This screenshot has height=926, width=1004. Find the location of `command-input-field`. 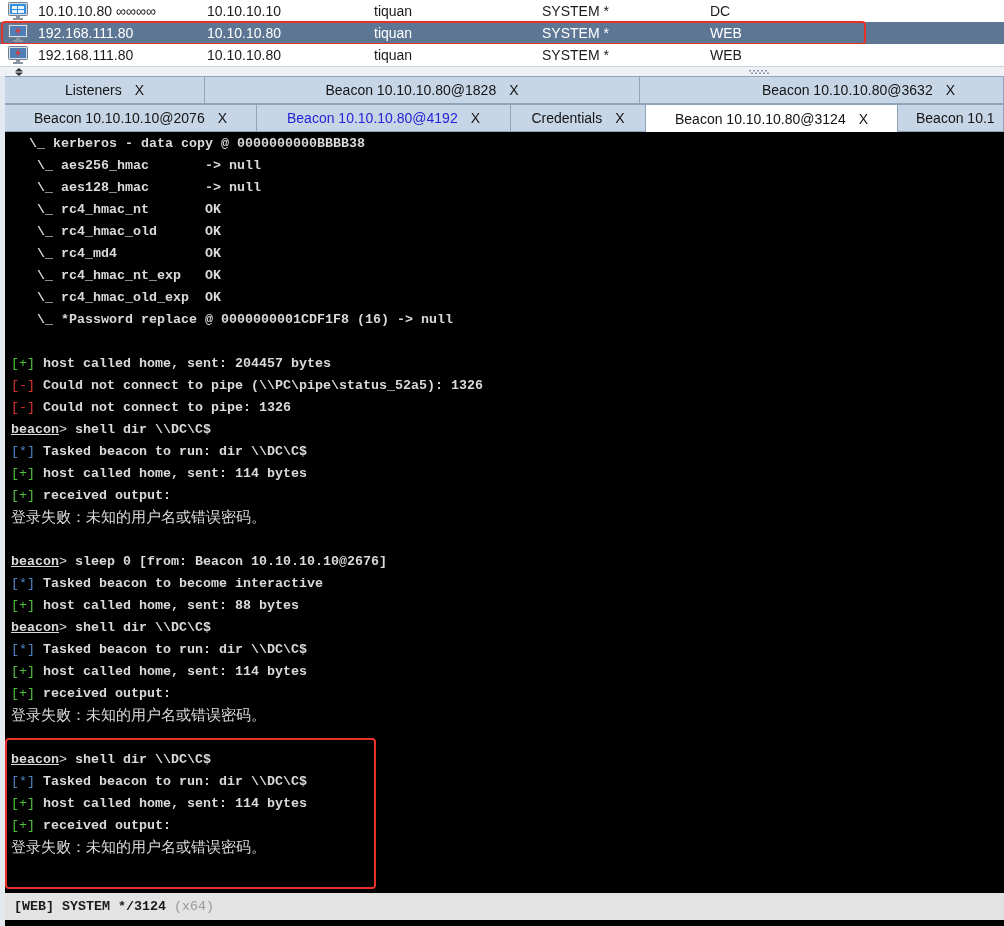

command-input-field is located at coordinates (504, 923).